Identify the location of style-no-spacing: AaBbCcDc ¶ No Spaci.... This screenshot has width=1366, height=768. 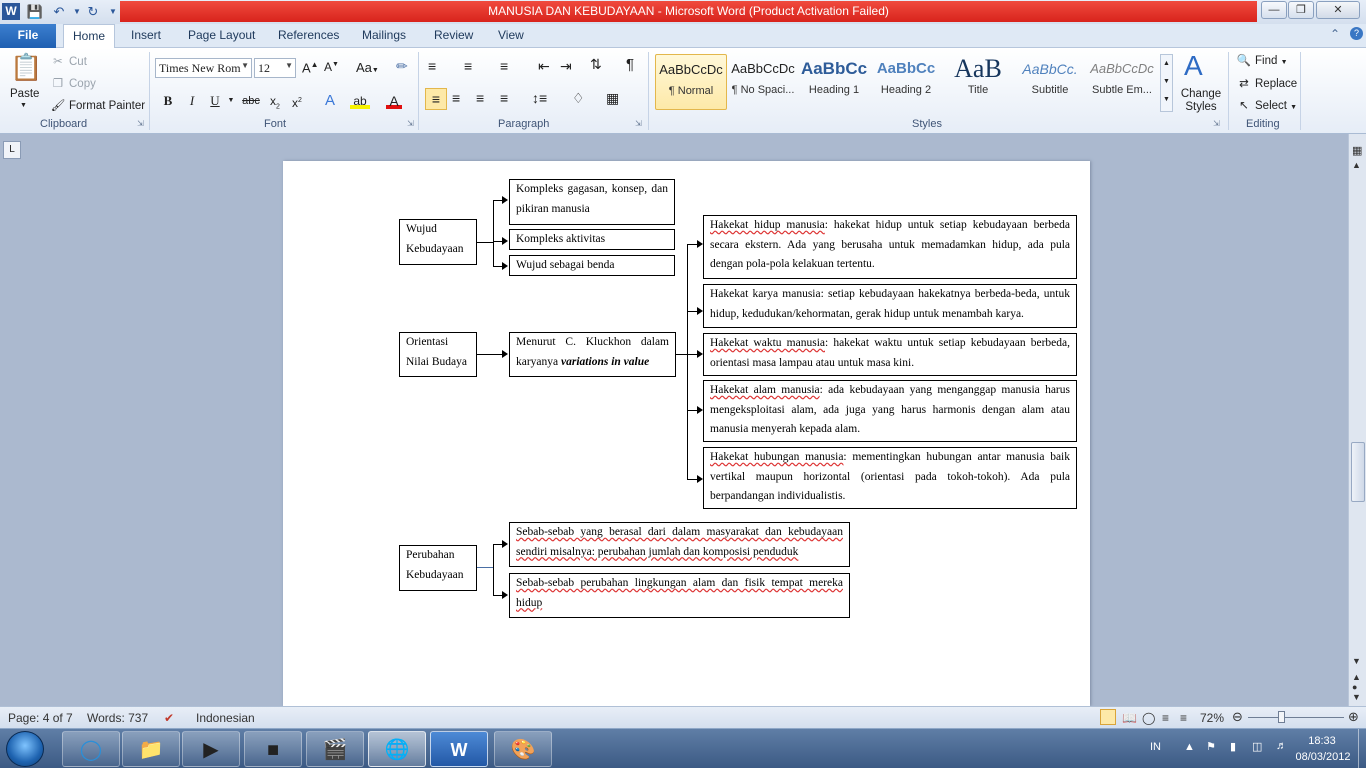
(763, 82).